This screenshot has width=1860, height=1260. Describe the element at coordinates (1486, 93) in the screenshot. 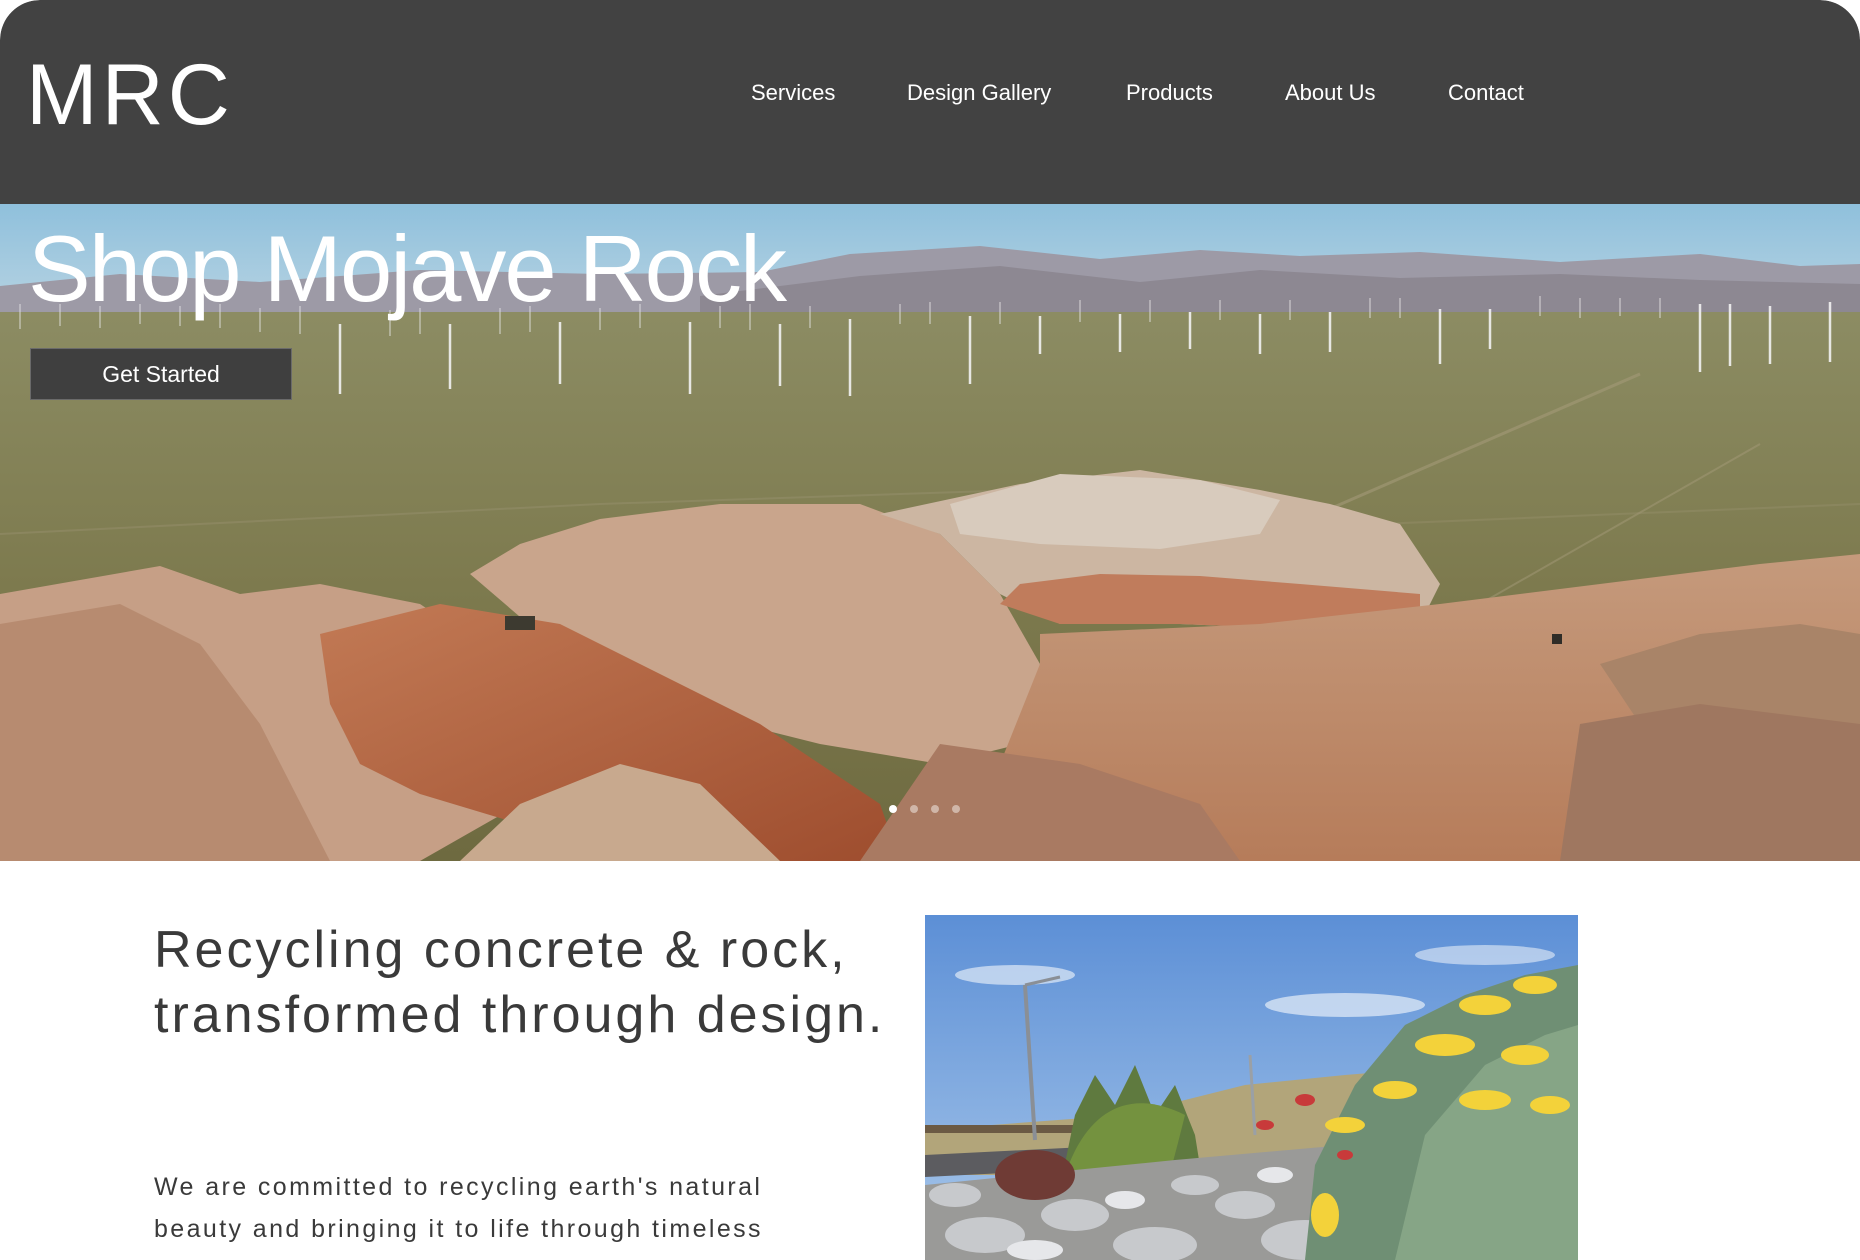

I see `nav-item-contact: Contact` at that location.